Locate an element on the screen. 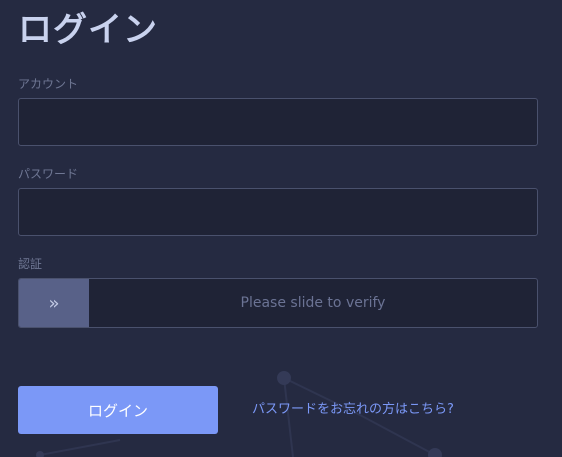  account-label: アカウント is located at coordinates (48, 84).